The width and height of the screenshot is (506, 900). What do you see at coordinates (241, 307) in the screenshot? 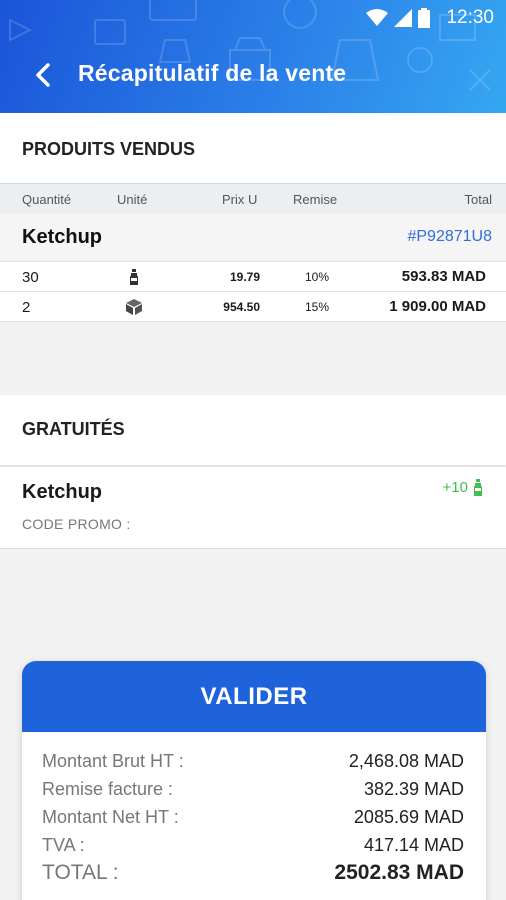
I see `row-unit-price: 954.50` at bounding box center [241, 307].